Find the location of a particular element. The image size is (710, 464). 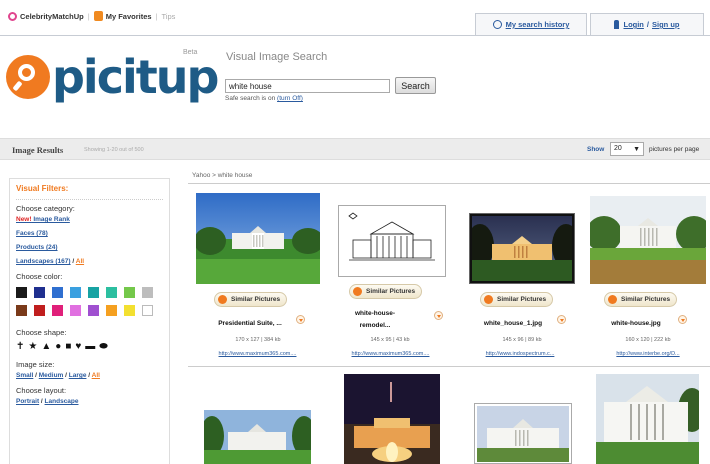

shape-option-icon: ★ is located at coordinates (32, 346).